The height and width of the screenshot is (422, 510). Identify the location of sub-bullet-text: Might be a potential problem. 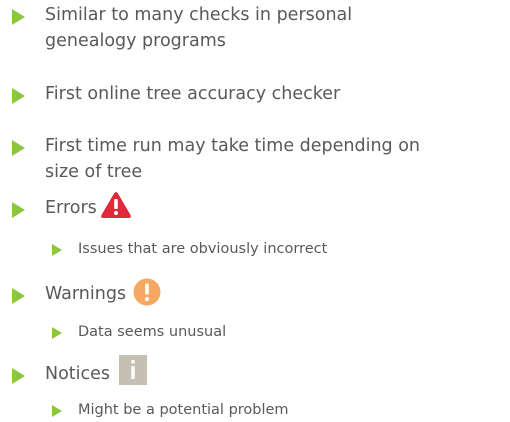
(183, 410).